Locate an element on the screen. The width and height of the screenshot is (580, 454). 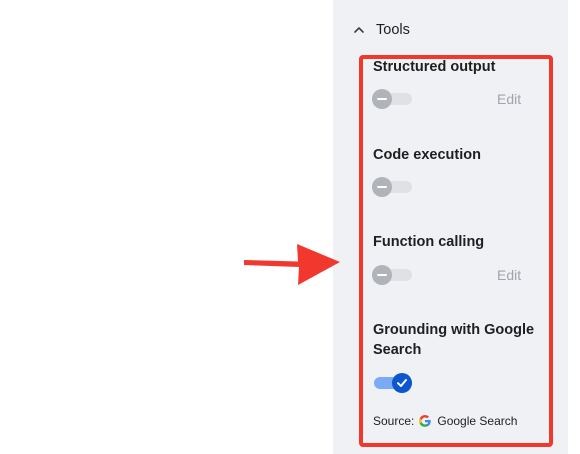
source-prefix: Source: is located at coordinates (394, 421).